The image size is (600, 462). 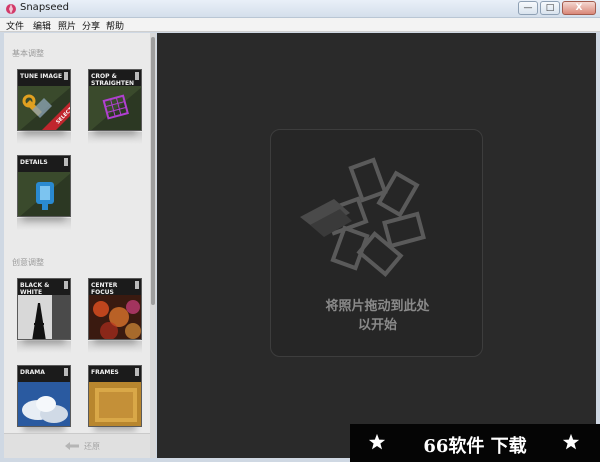 What do you see at coordinates (32, 372) in the screenshot?
I see `tile-label: DRAMA` at bounding box center [32, 372].